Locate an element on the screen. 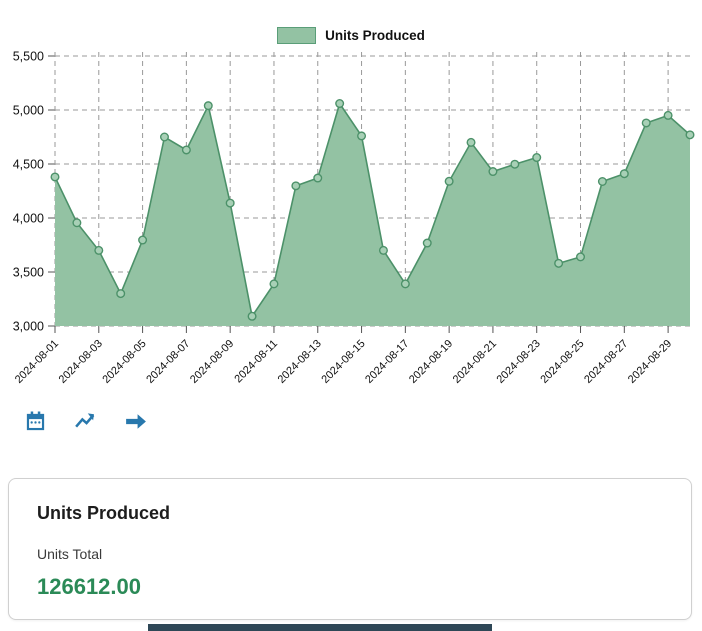 This screenshot has height=631, width=702. svg-text: 5,000 is located at coordinates (28, 111).